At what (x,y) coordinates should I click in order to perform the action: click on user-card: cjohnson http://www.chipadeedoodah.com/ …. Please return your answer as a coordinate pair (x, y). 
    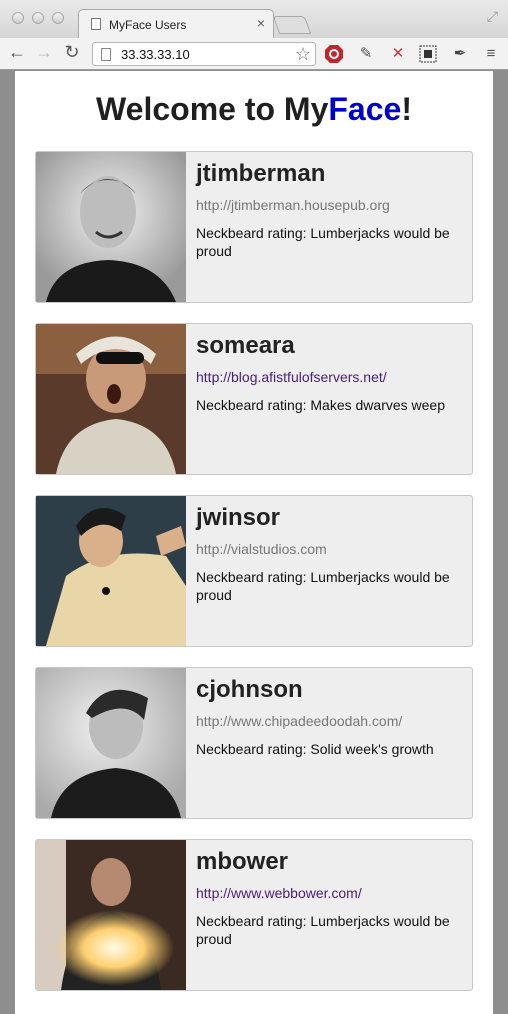
    Looking at the image, I should click on (254, 743).